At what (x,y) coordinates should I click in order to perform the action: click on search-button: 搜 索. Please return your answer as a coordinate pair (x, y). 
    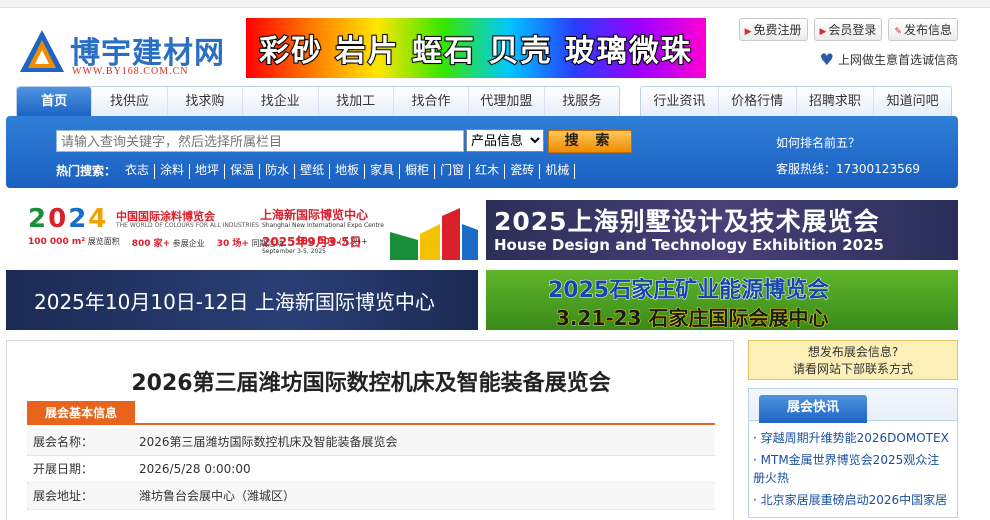
    Looking at the image, I should click on (590, 141).